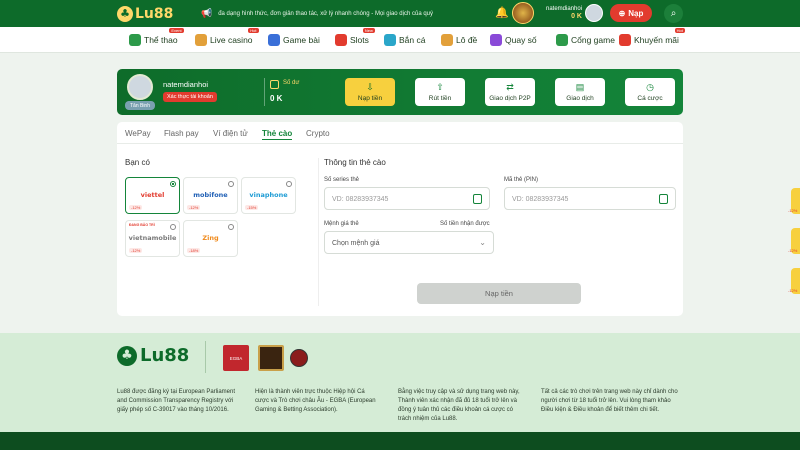 This screenshot has height=450, width=800. I want to click on rank-badge: Tân Binh, so click(140, 105).